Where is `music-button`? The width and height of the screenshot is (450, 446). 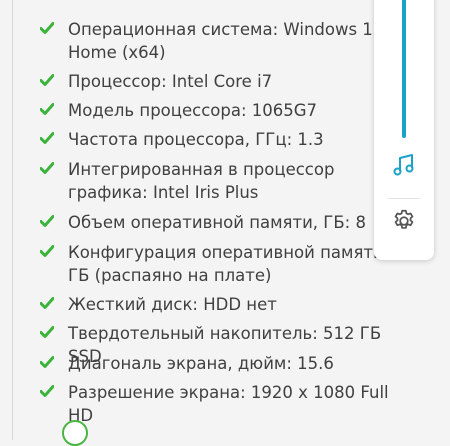
music-button is located at coordinates (404, 167).